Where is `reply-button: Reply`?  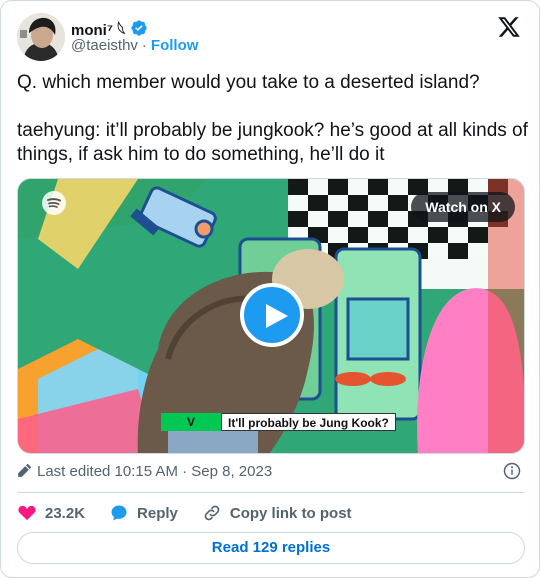
reply-button: Reply is located at coordinates (143, 513).